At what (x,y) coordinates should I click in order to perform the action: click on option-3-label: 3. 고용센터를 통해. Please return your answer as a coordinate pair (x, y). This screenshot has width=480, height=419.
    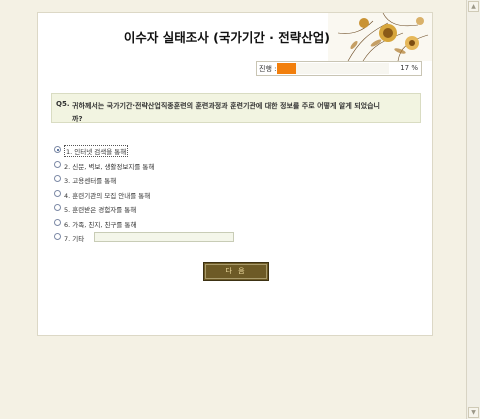
    Looking at the image, I should click on (90, 180).